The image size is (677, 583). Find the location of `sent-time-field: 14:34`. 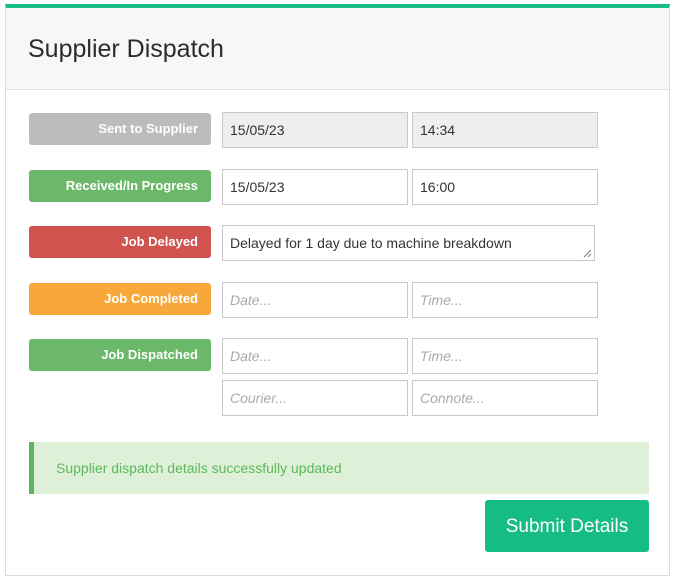

sent-time-field: 14:34 is located at coordinates (505, 130).